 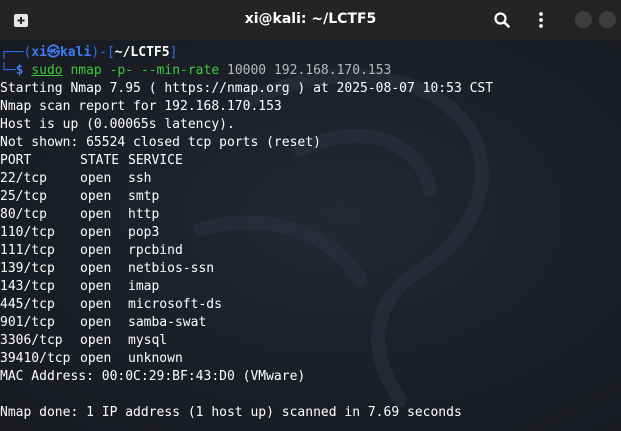 I want to click on kebab-menu-icon, so click(x=541, y=20).